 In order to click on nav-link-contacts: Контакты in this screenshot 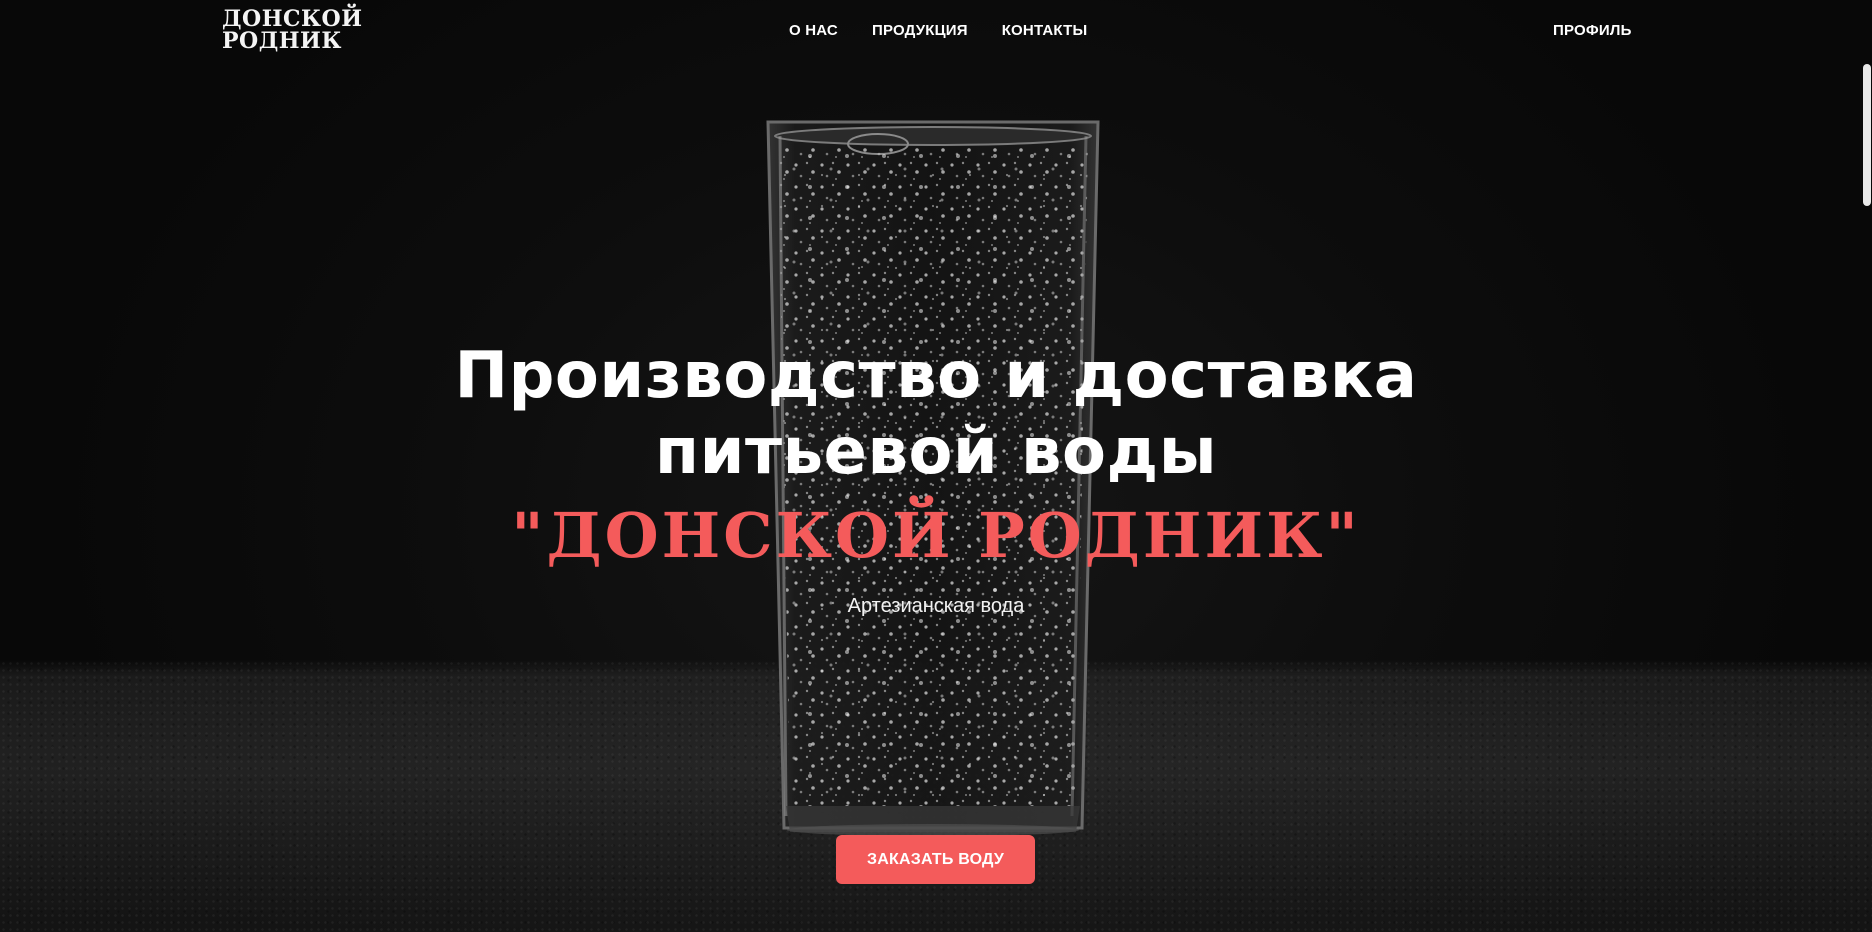, I will do `click(1045, 30)`.